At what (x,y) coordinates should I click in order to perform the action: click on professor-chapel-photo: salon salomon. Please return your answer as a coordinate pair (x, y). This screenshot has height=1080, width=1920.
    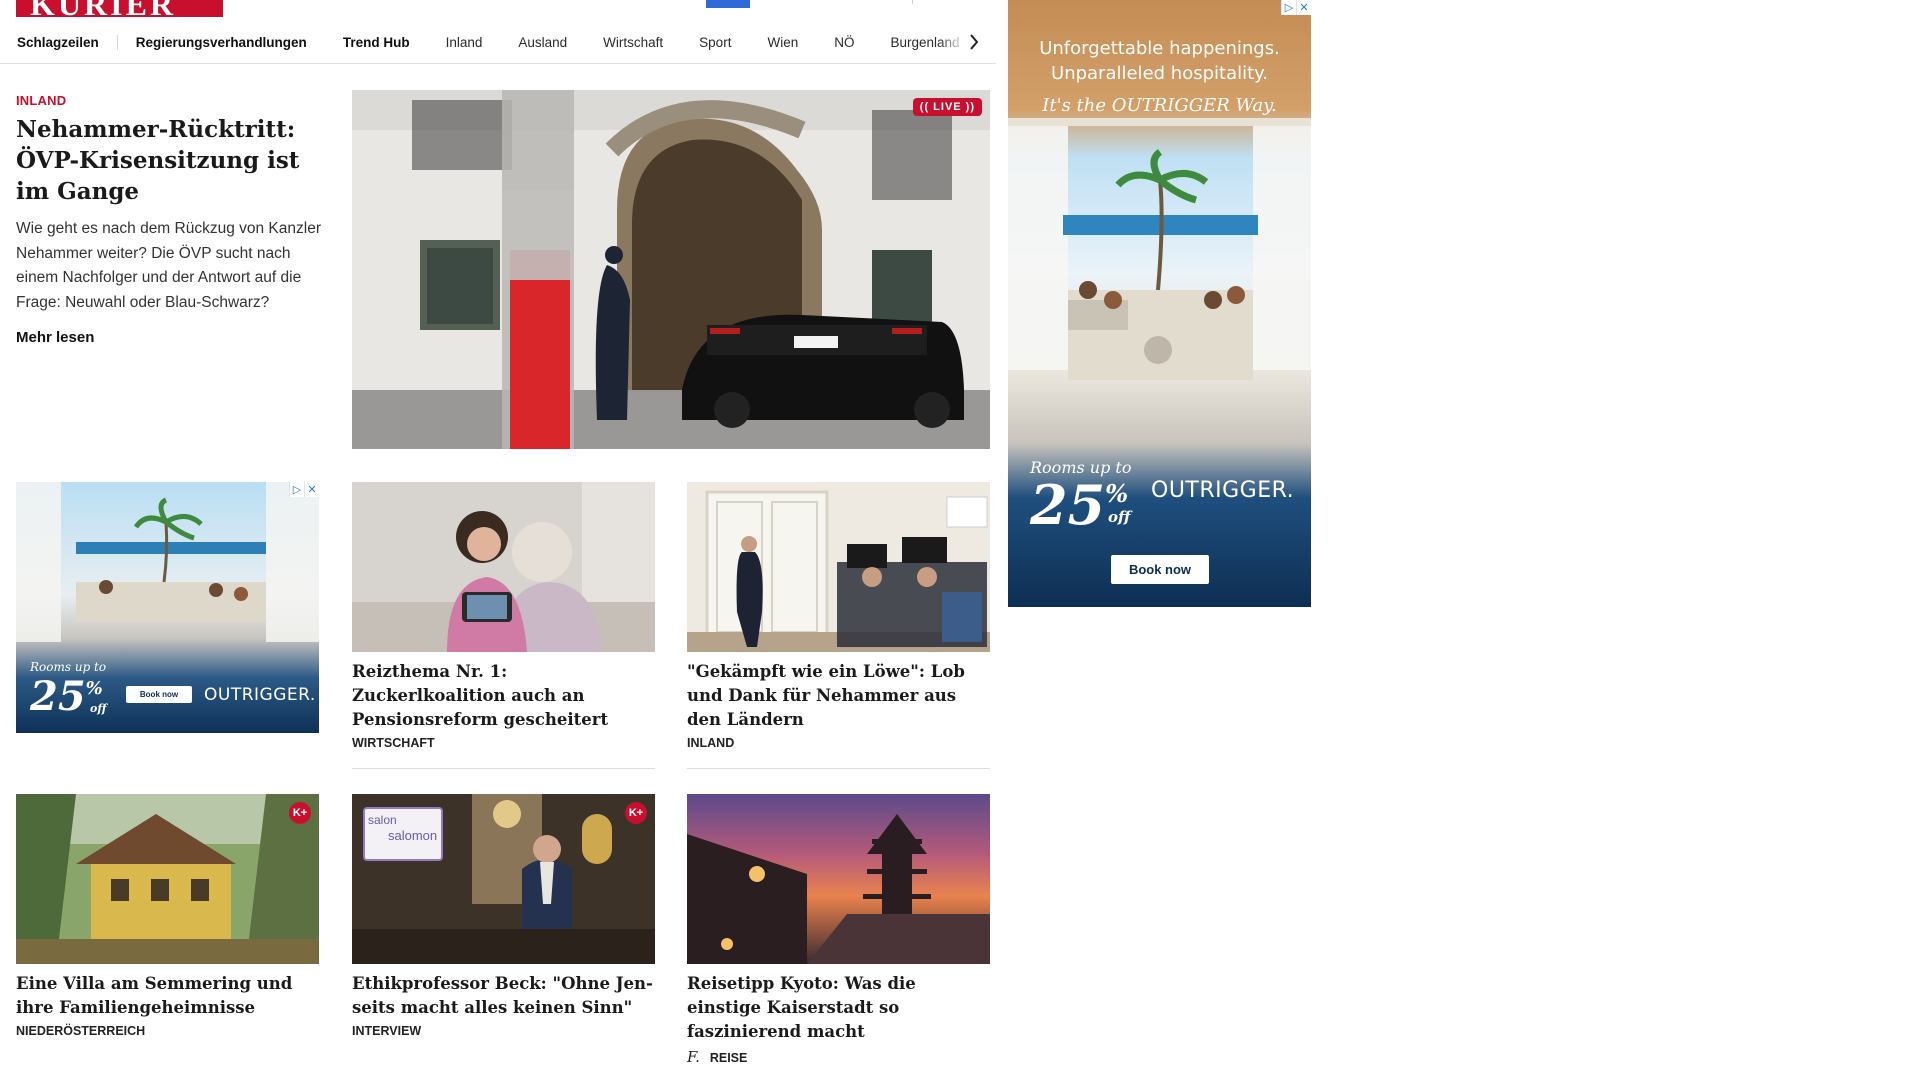
    Looking at the image, I should click on (503, 879).